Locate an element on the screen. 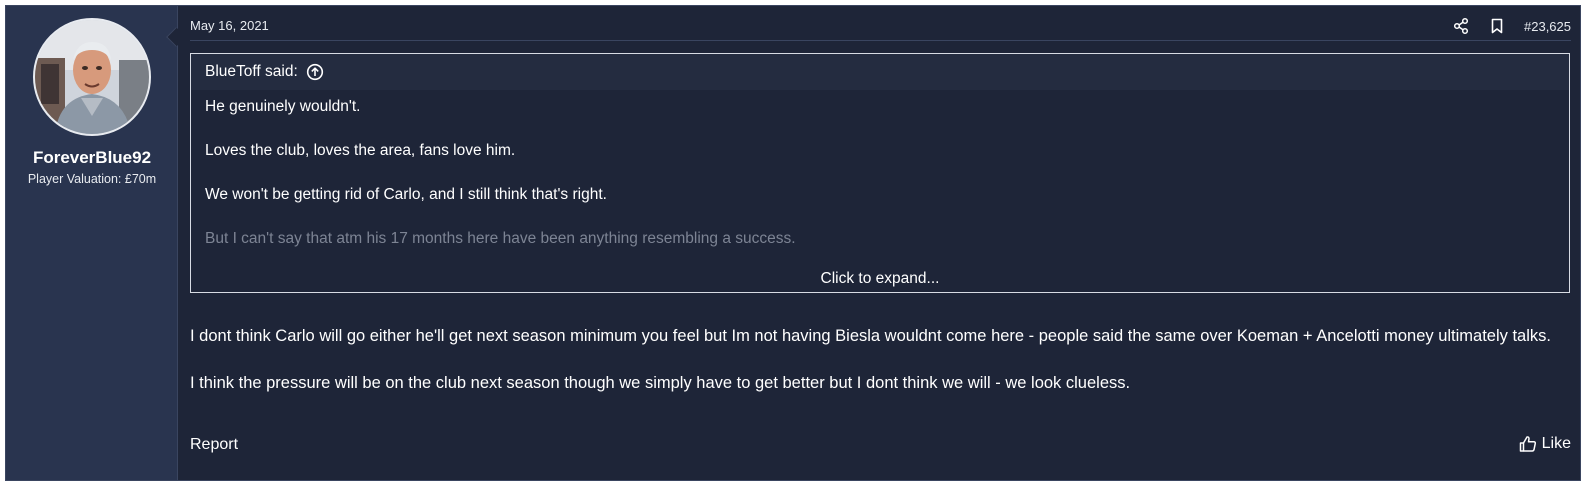 The image size is (1596, 492). like-button: Like is located at coordinates (1545, 444).